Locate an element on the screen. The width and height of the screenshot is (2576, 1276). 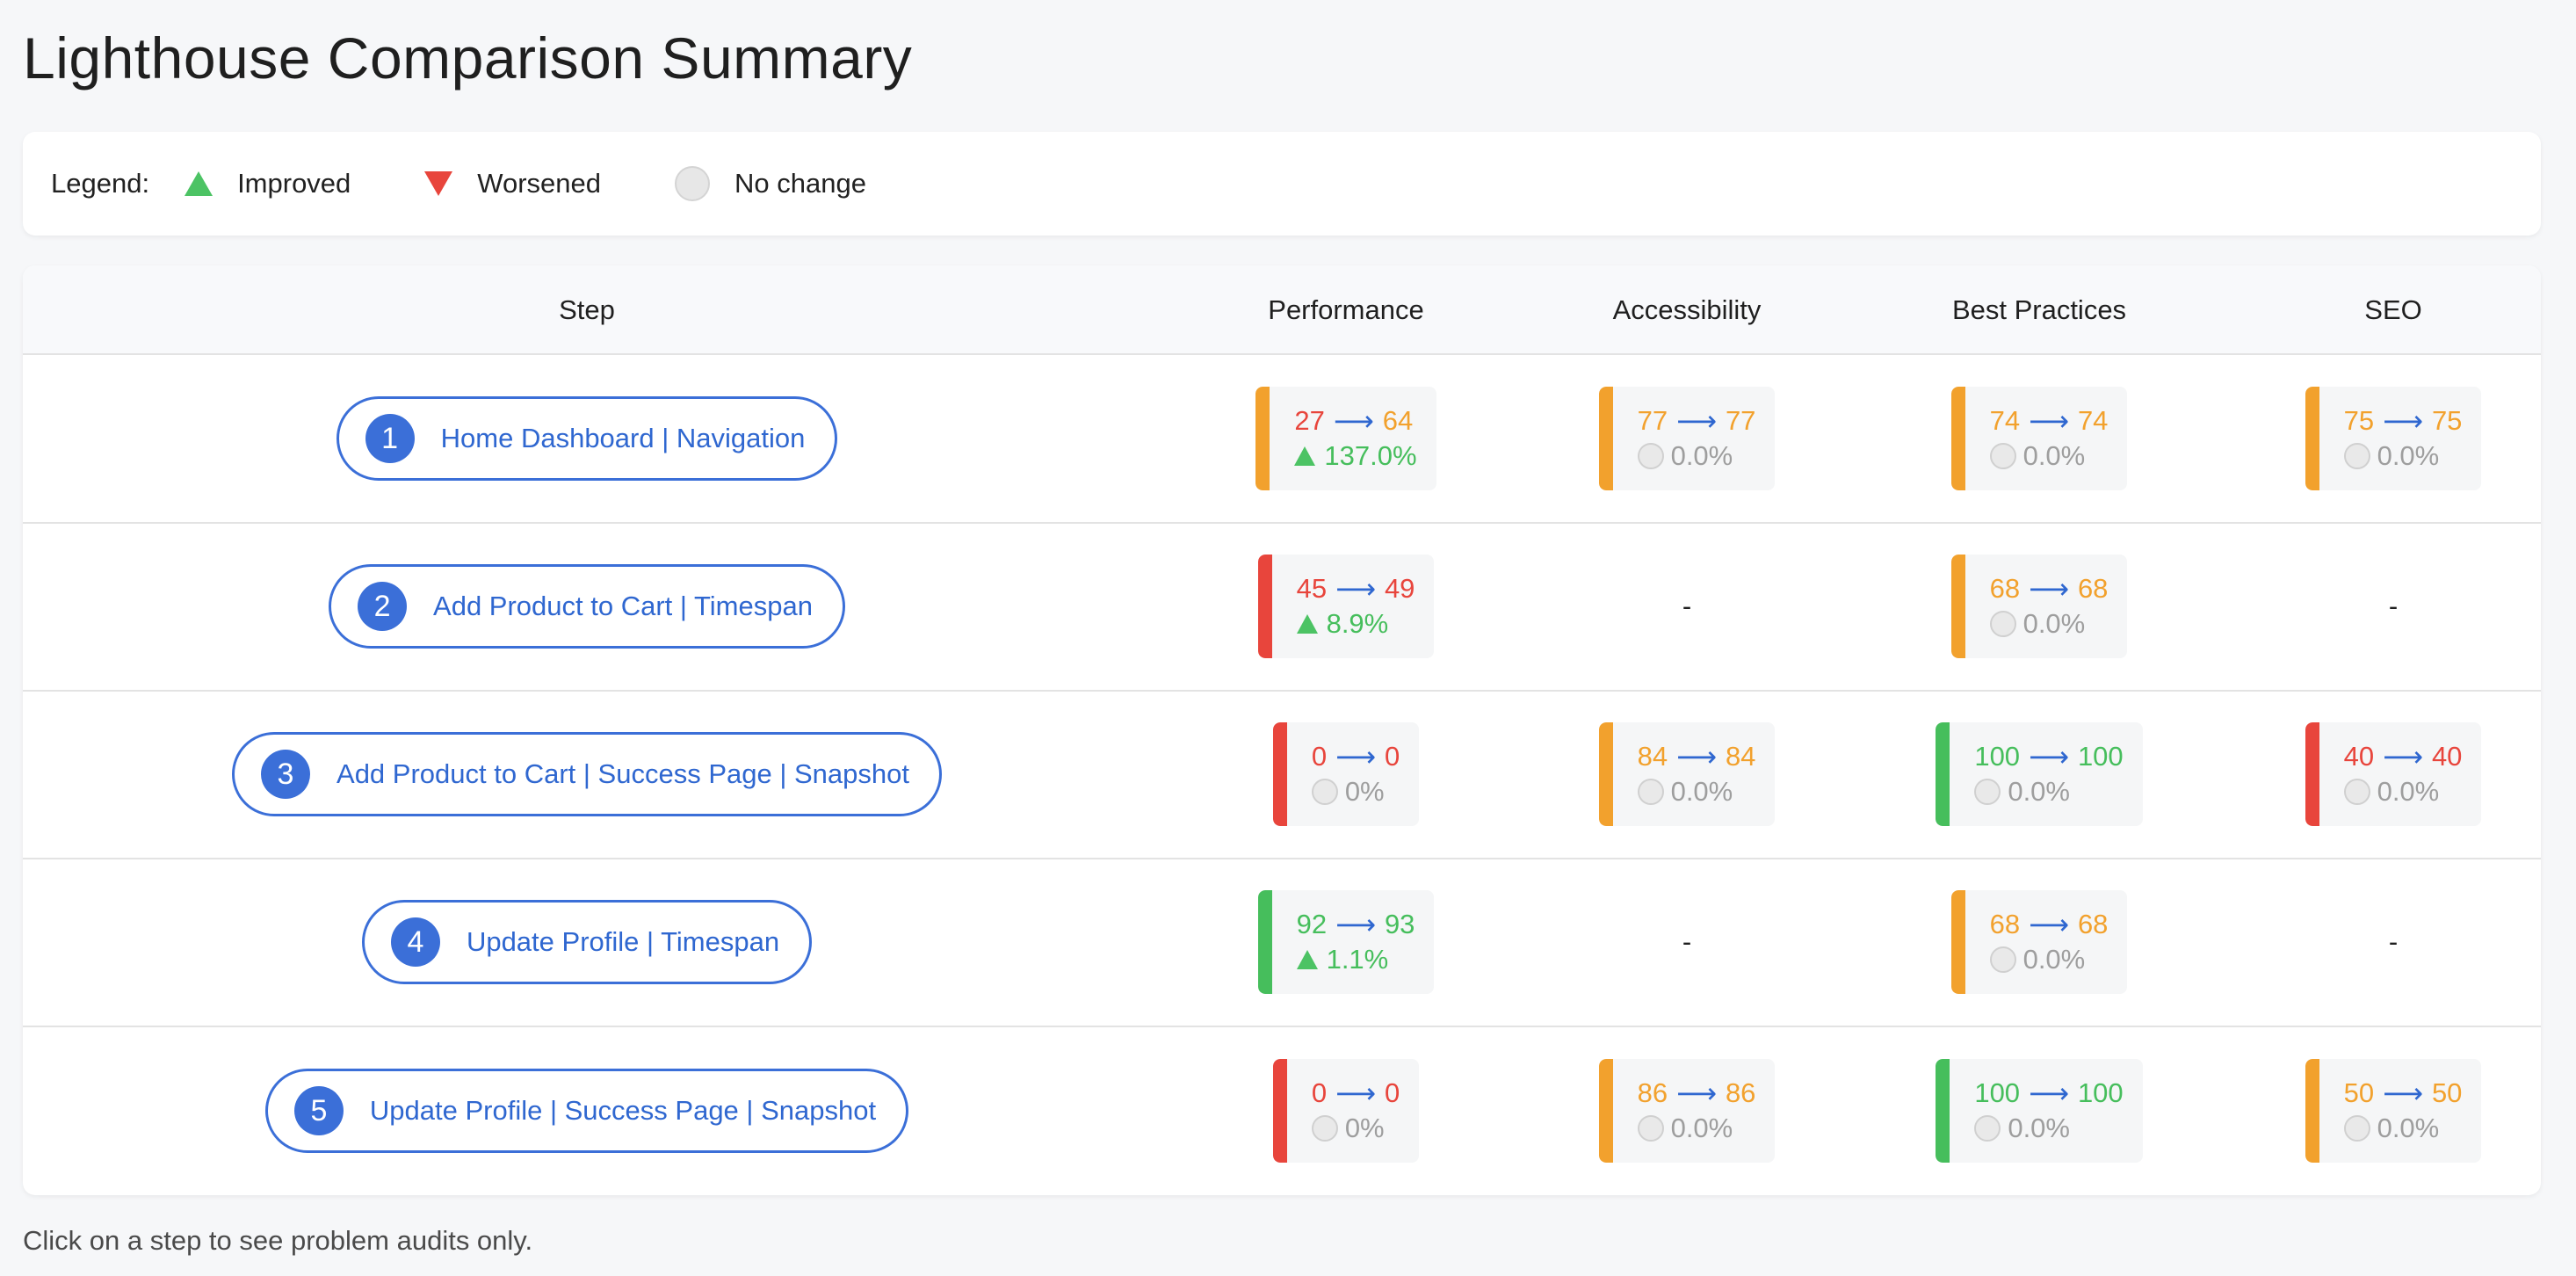
legend-no-change: No change is located at coordinates (800, 183).